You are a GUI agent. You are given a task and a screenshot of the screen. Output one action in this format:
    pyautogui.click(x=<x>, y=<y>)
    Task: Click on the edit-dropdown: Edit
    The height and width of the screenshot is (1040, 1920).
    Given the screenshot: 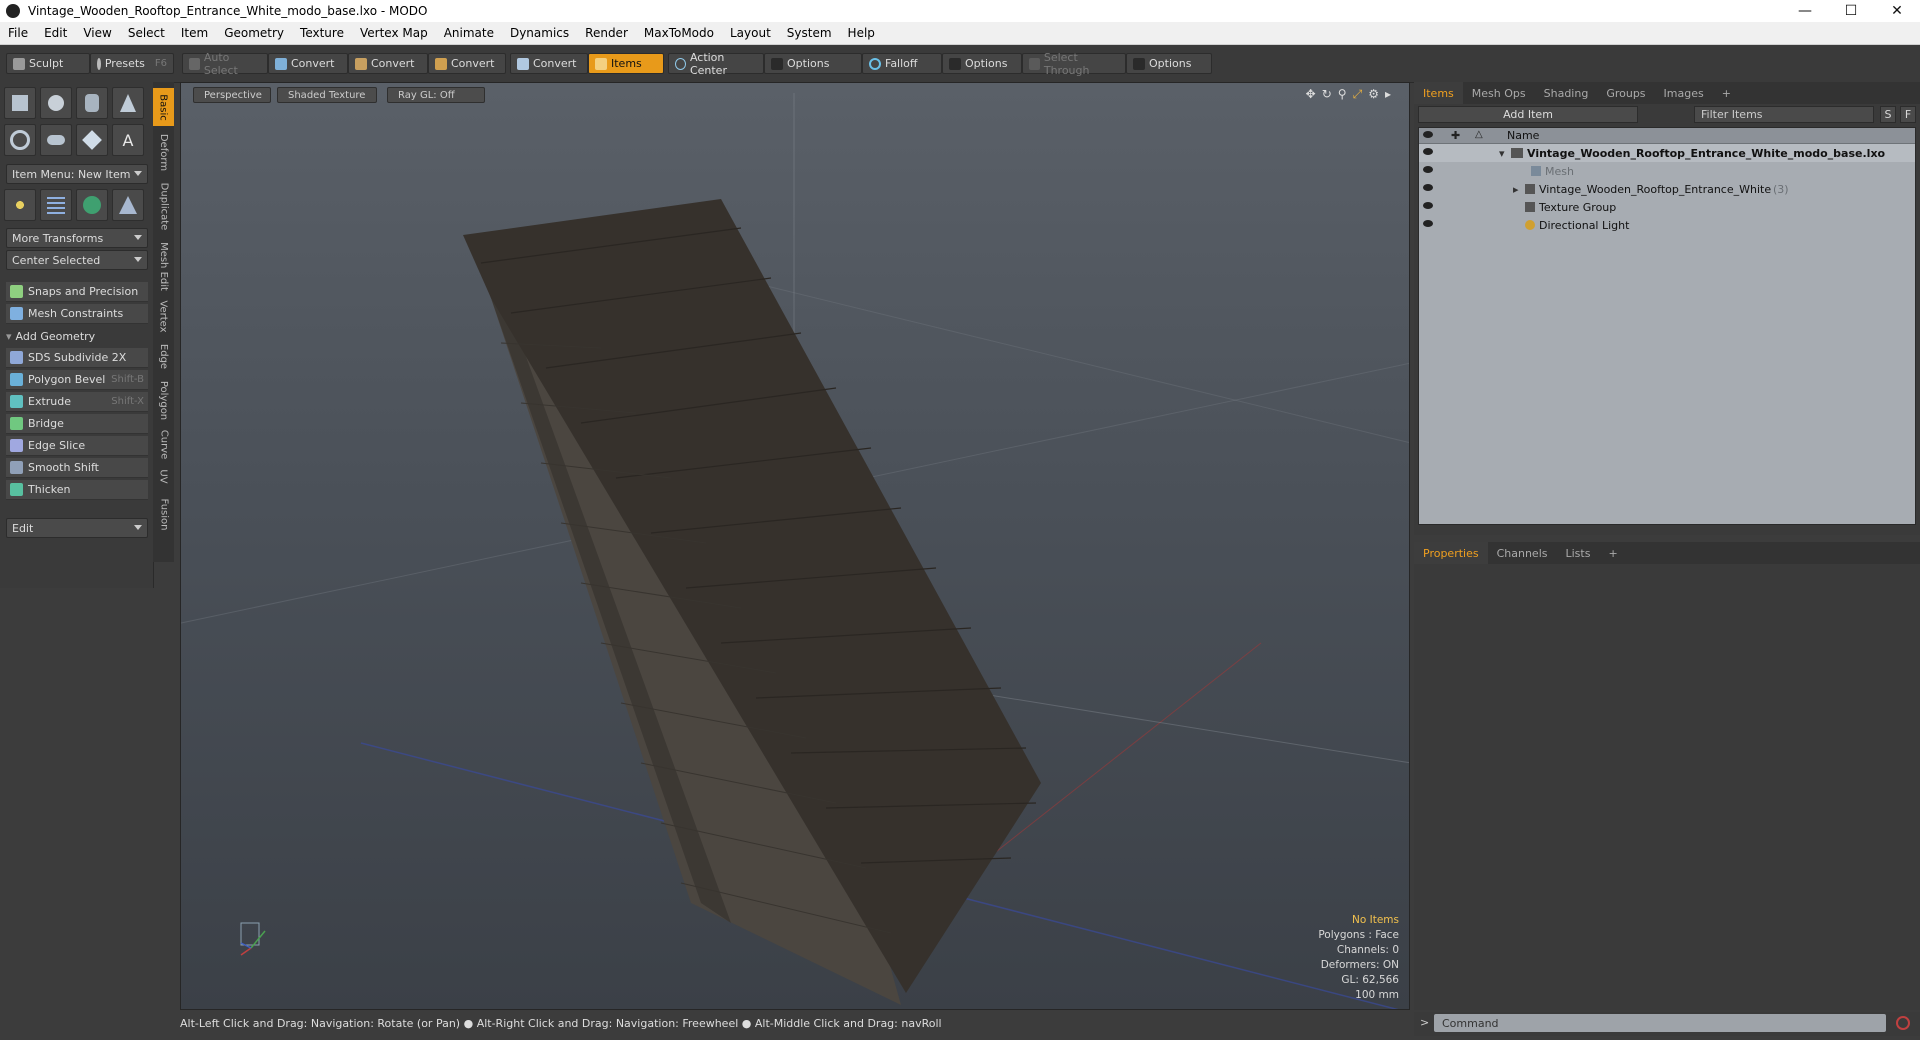 What is the action you would take?
    pyautogui.click(x=77, y=528)
    